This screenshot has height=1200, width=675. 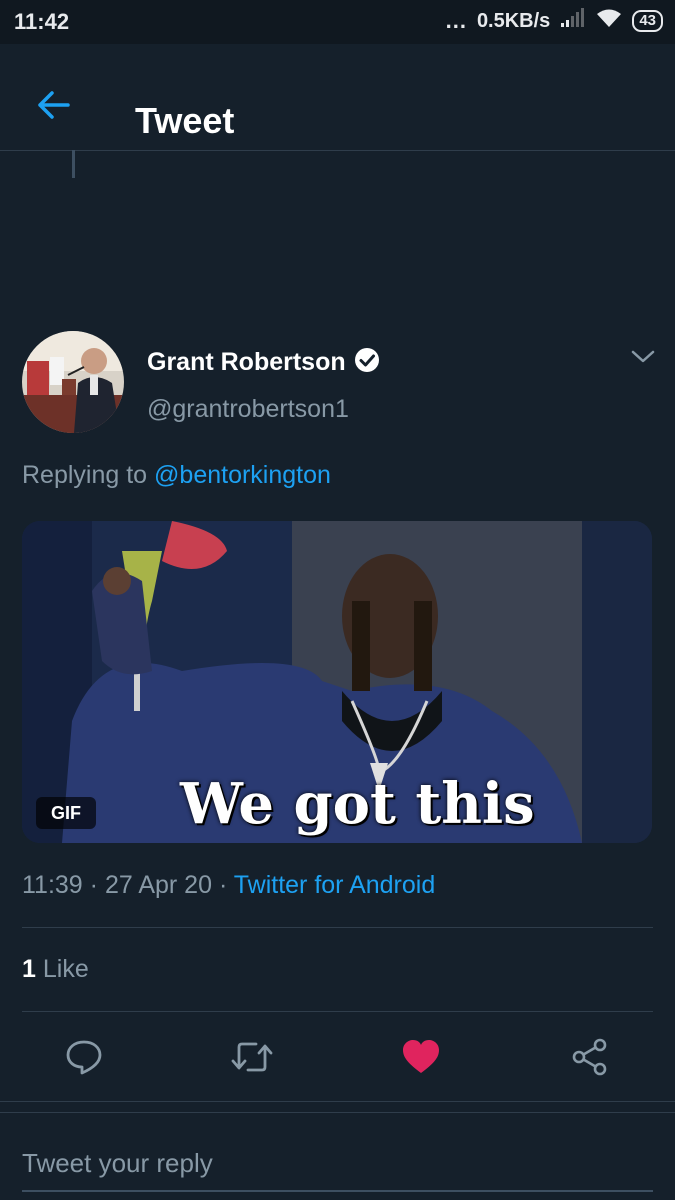 What do you see at coordinates (52, 885) in the screenshot?
I see `tweet-time: 11:39` at bounding box center [52, 885].